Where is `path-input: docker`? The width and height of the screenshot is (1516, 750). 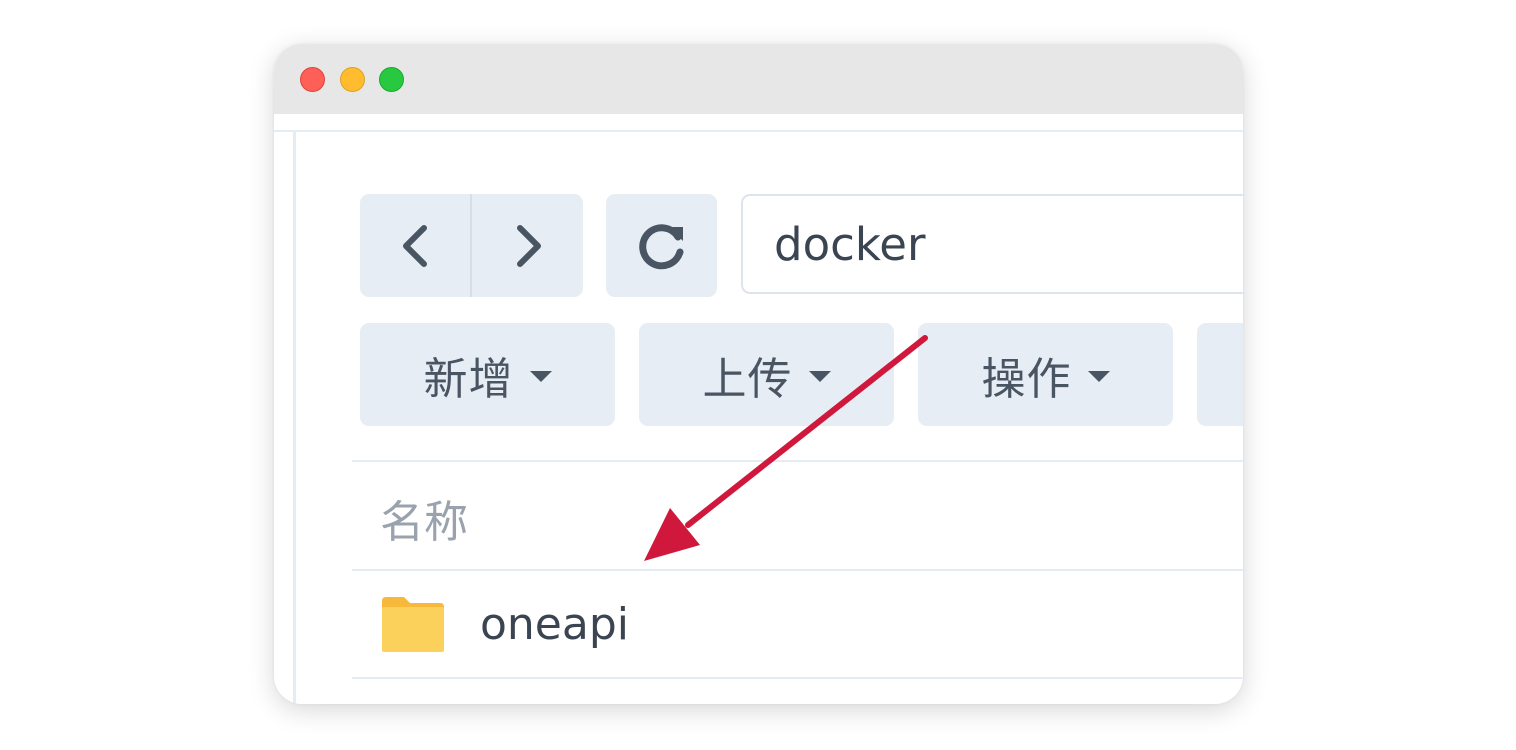
path-input: docker is located at coordinates (992, 244).